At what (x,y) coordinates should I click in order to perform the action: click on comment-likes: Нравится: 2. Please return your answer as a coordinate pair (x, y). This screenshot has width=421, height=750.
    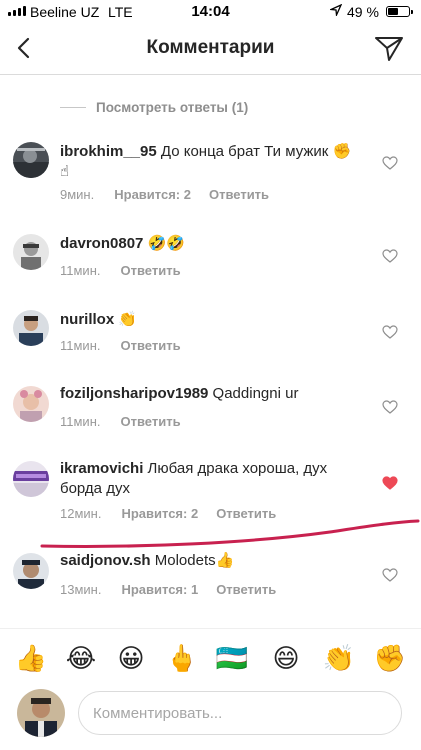
    Looking at the image, I should click on (152, 194).